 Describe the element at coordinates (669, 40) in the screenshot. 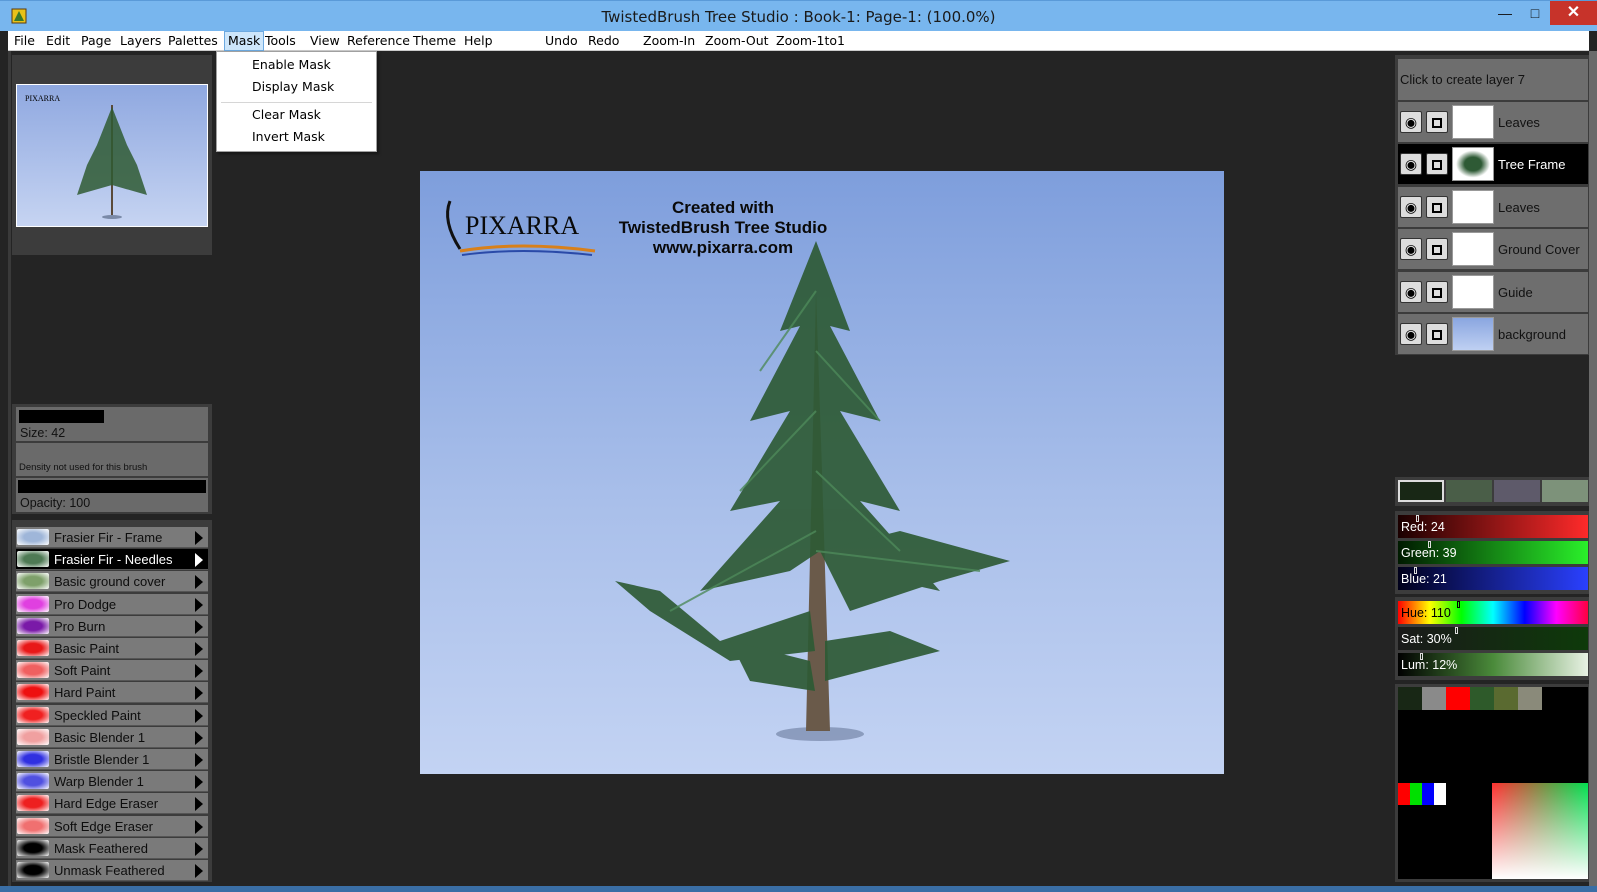

I see `zoom-in-button: Zoom-In` at that location.